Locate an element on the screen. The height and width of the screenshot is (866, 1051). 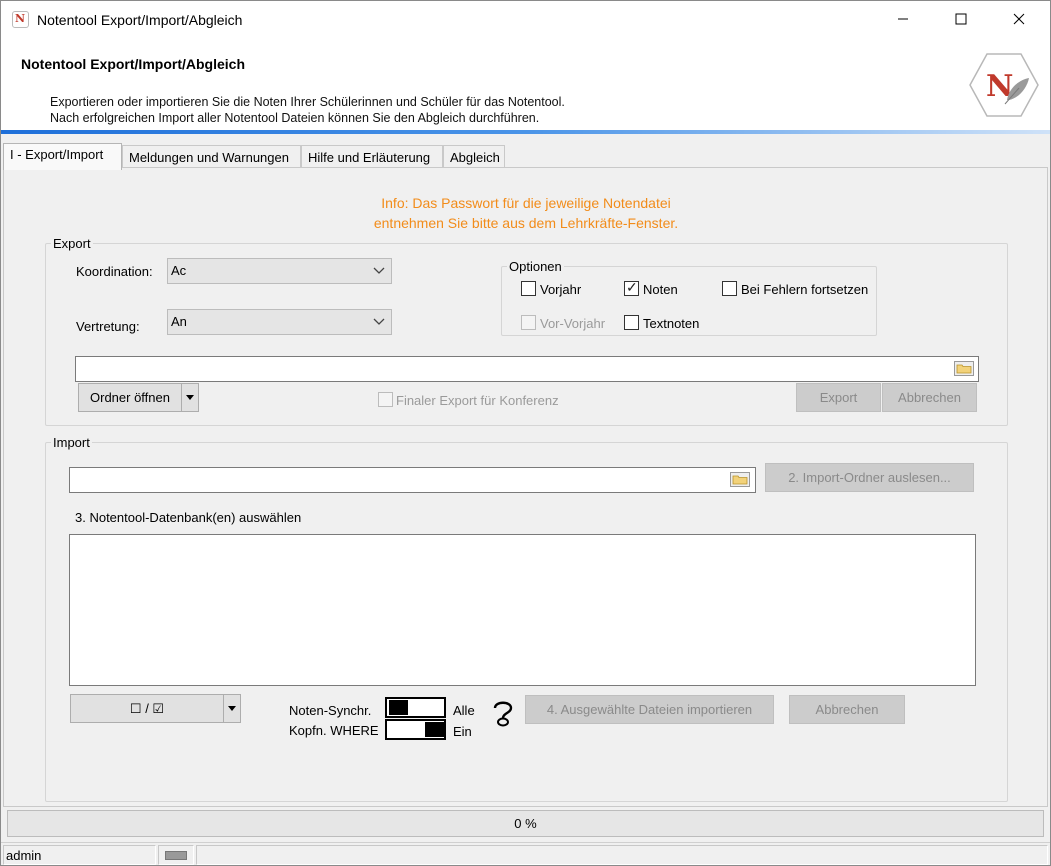
export-group-label: Export is located at coordinates (72, 243).